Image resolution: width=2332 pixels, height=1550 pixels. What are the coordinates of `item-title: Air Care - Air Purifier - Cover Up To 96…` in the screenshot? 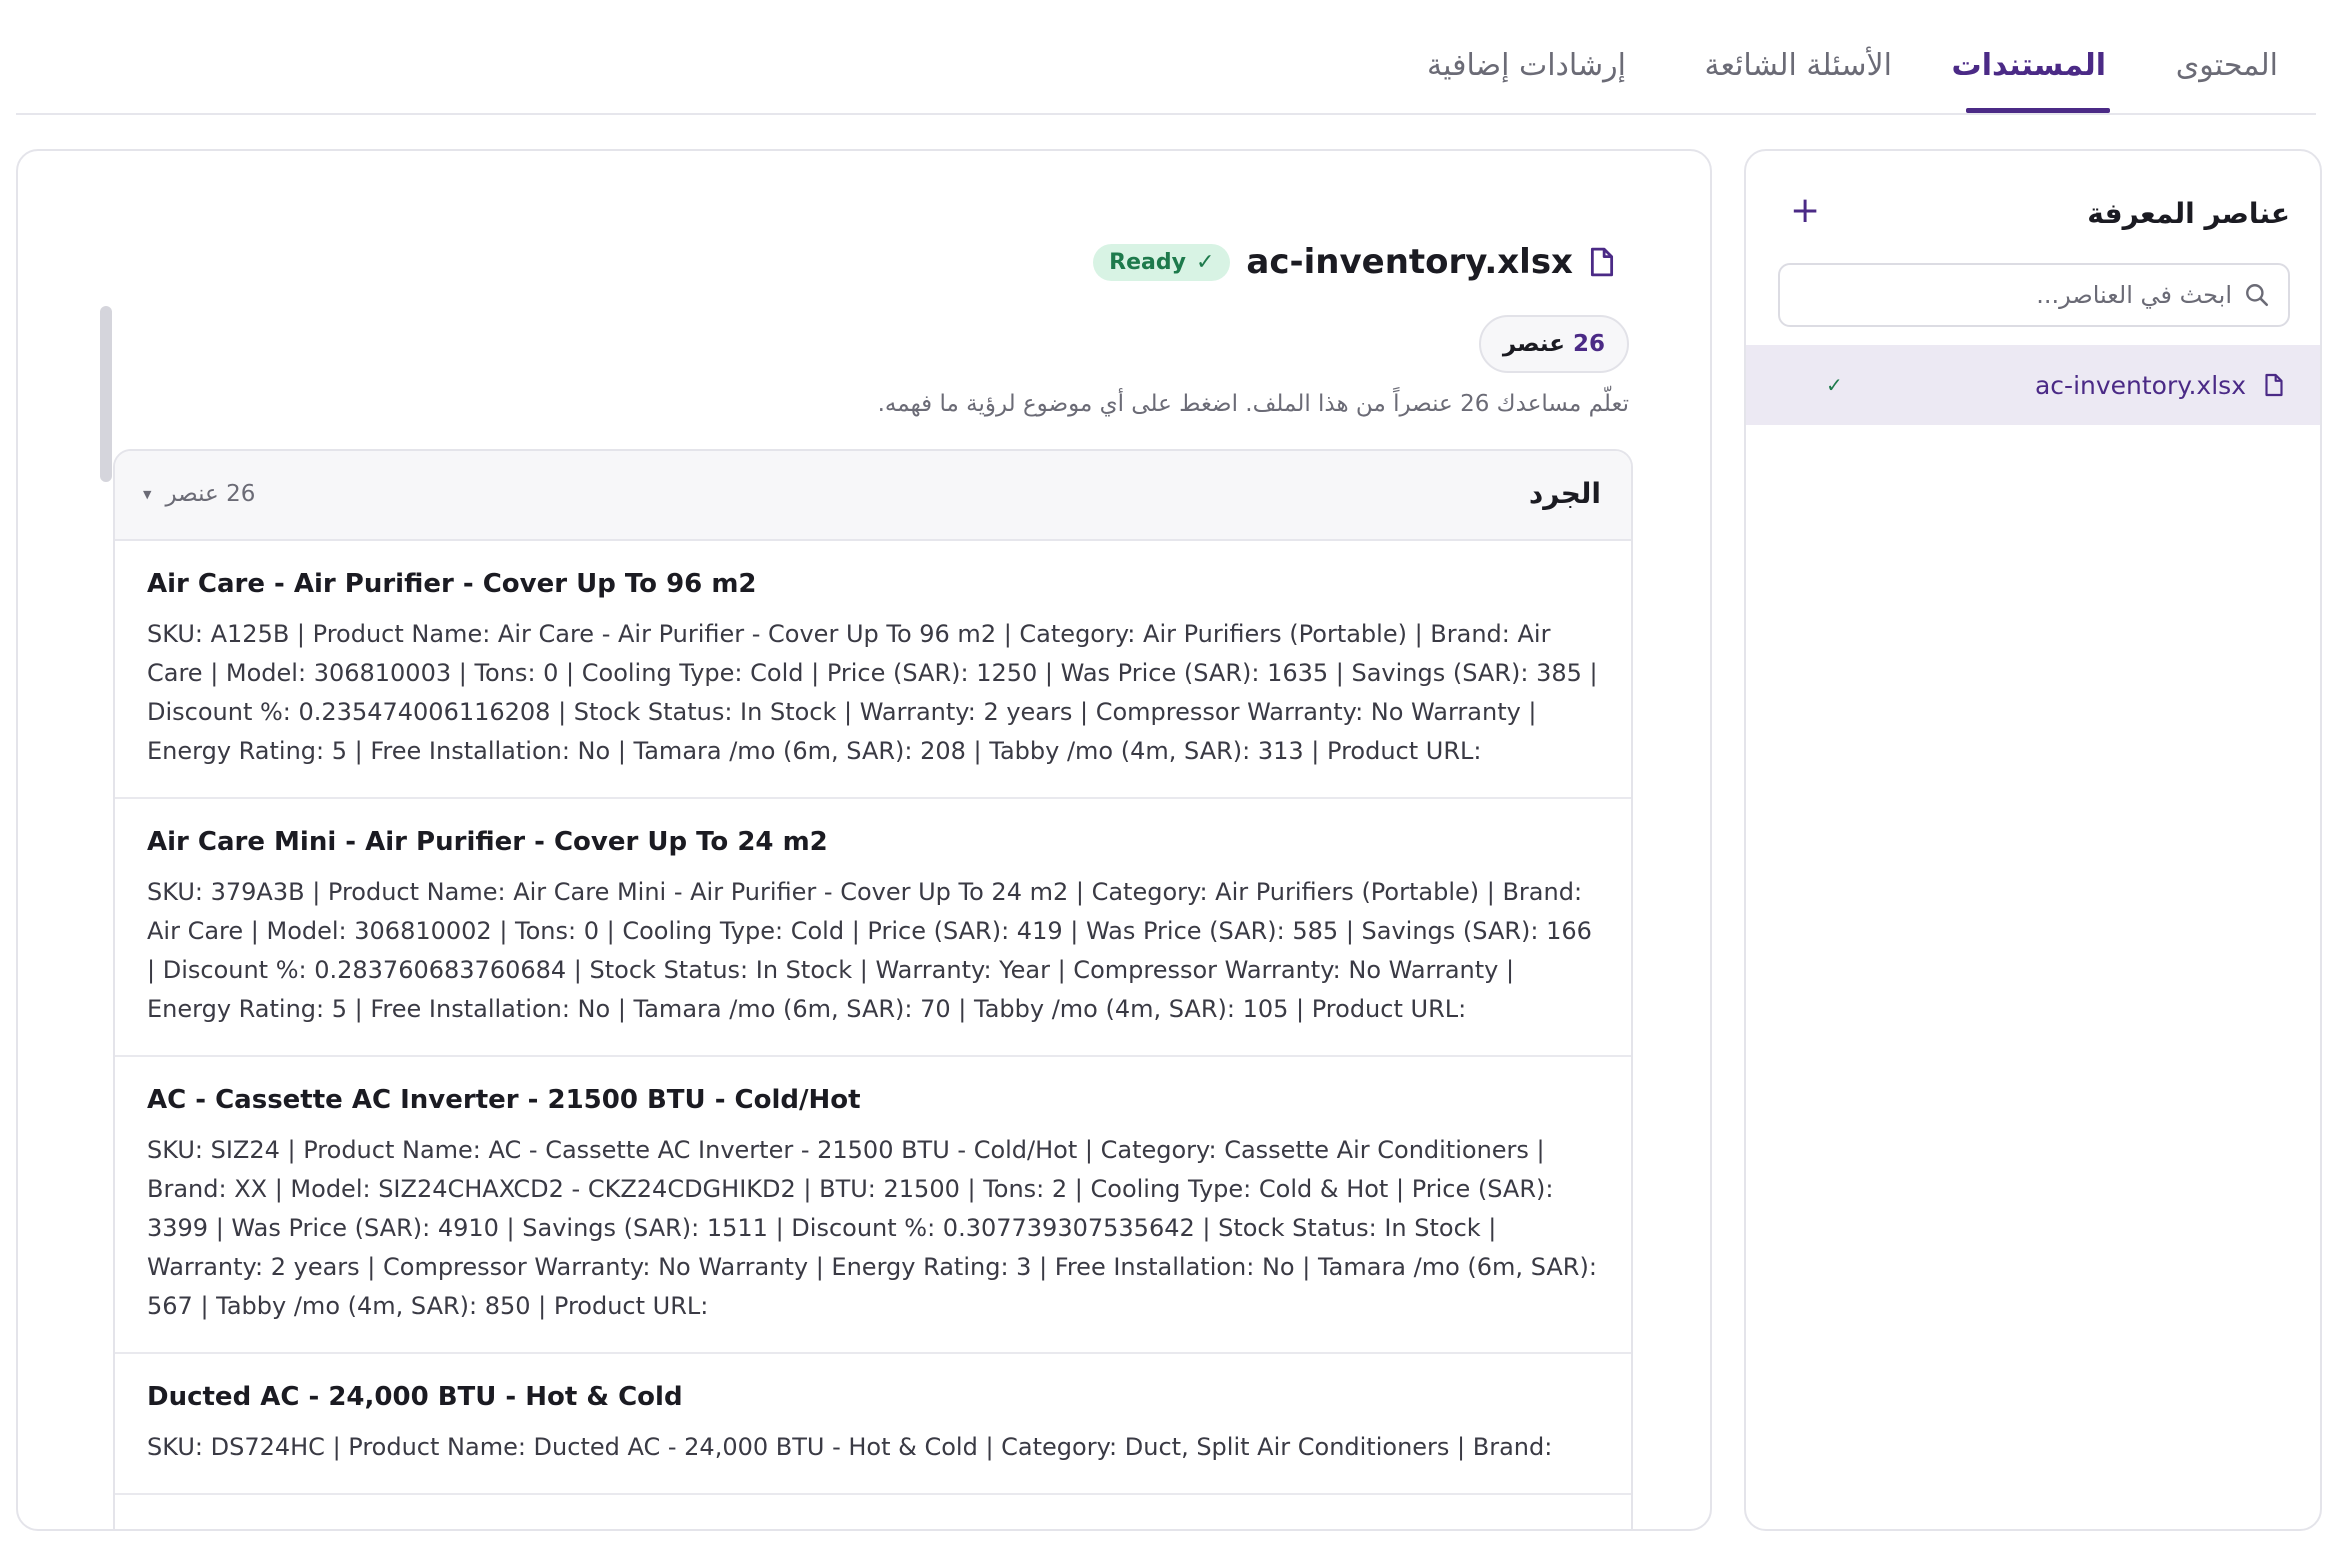 It's located at (452, 584).